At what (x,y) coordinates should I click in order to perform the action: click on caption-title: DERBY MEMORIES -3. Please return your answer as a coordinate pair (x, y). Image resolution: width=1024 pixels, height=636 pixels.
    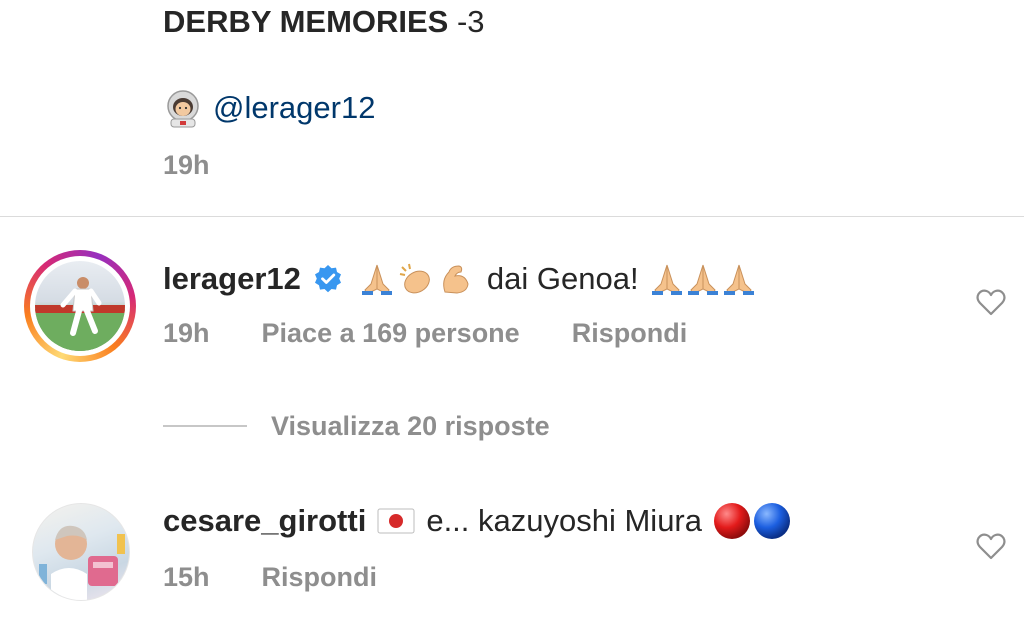
    Looking at the image, I should click on (324, 22).